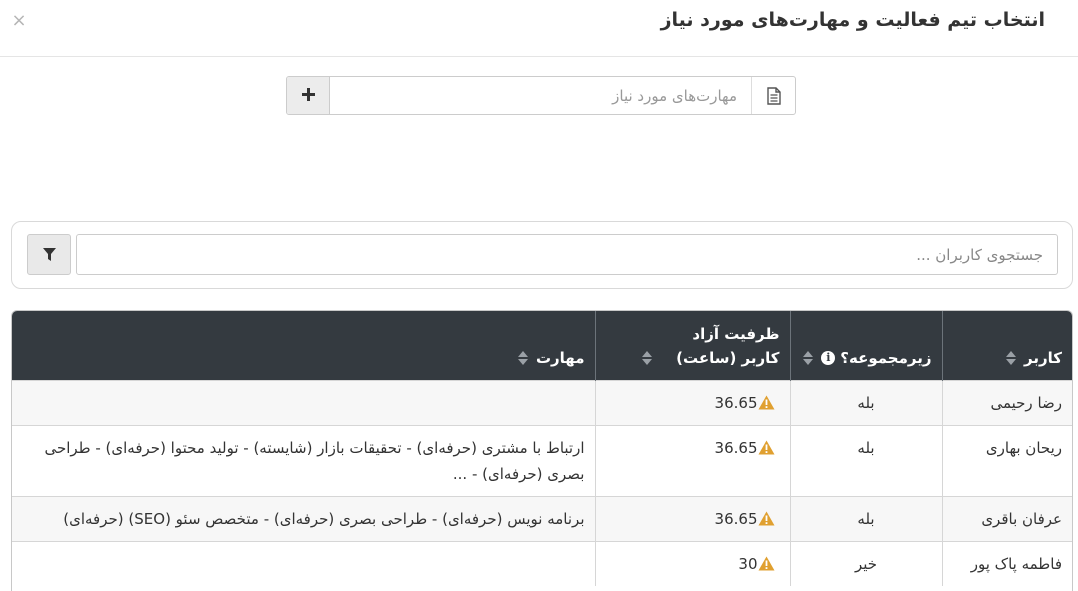  What do you see at coordinates (852, 20) in the screenshot?
I see `modal-title: انتخاب تیم فعالیت و مهارت‌های مورد نیاز` at bounding box center [852, 20].